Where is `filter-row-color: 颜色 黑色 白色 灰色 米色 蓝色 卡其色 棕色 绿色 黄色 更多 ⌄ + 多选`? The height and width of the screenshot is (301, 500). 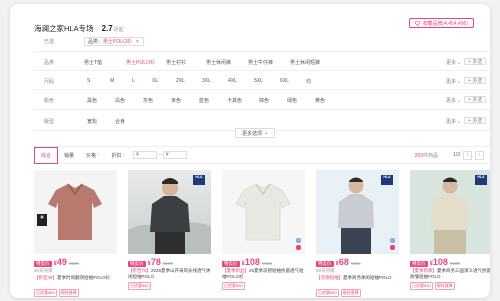 filter-row-color: 颜色 黑色 白色 灰色 米色 蓝色 卡其色 棕色 绿色 黄色 更多 ⌄ + 多选 is located at coordinates (262, 100).